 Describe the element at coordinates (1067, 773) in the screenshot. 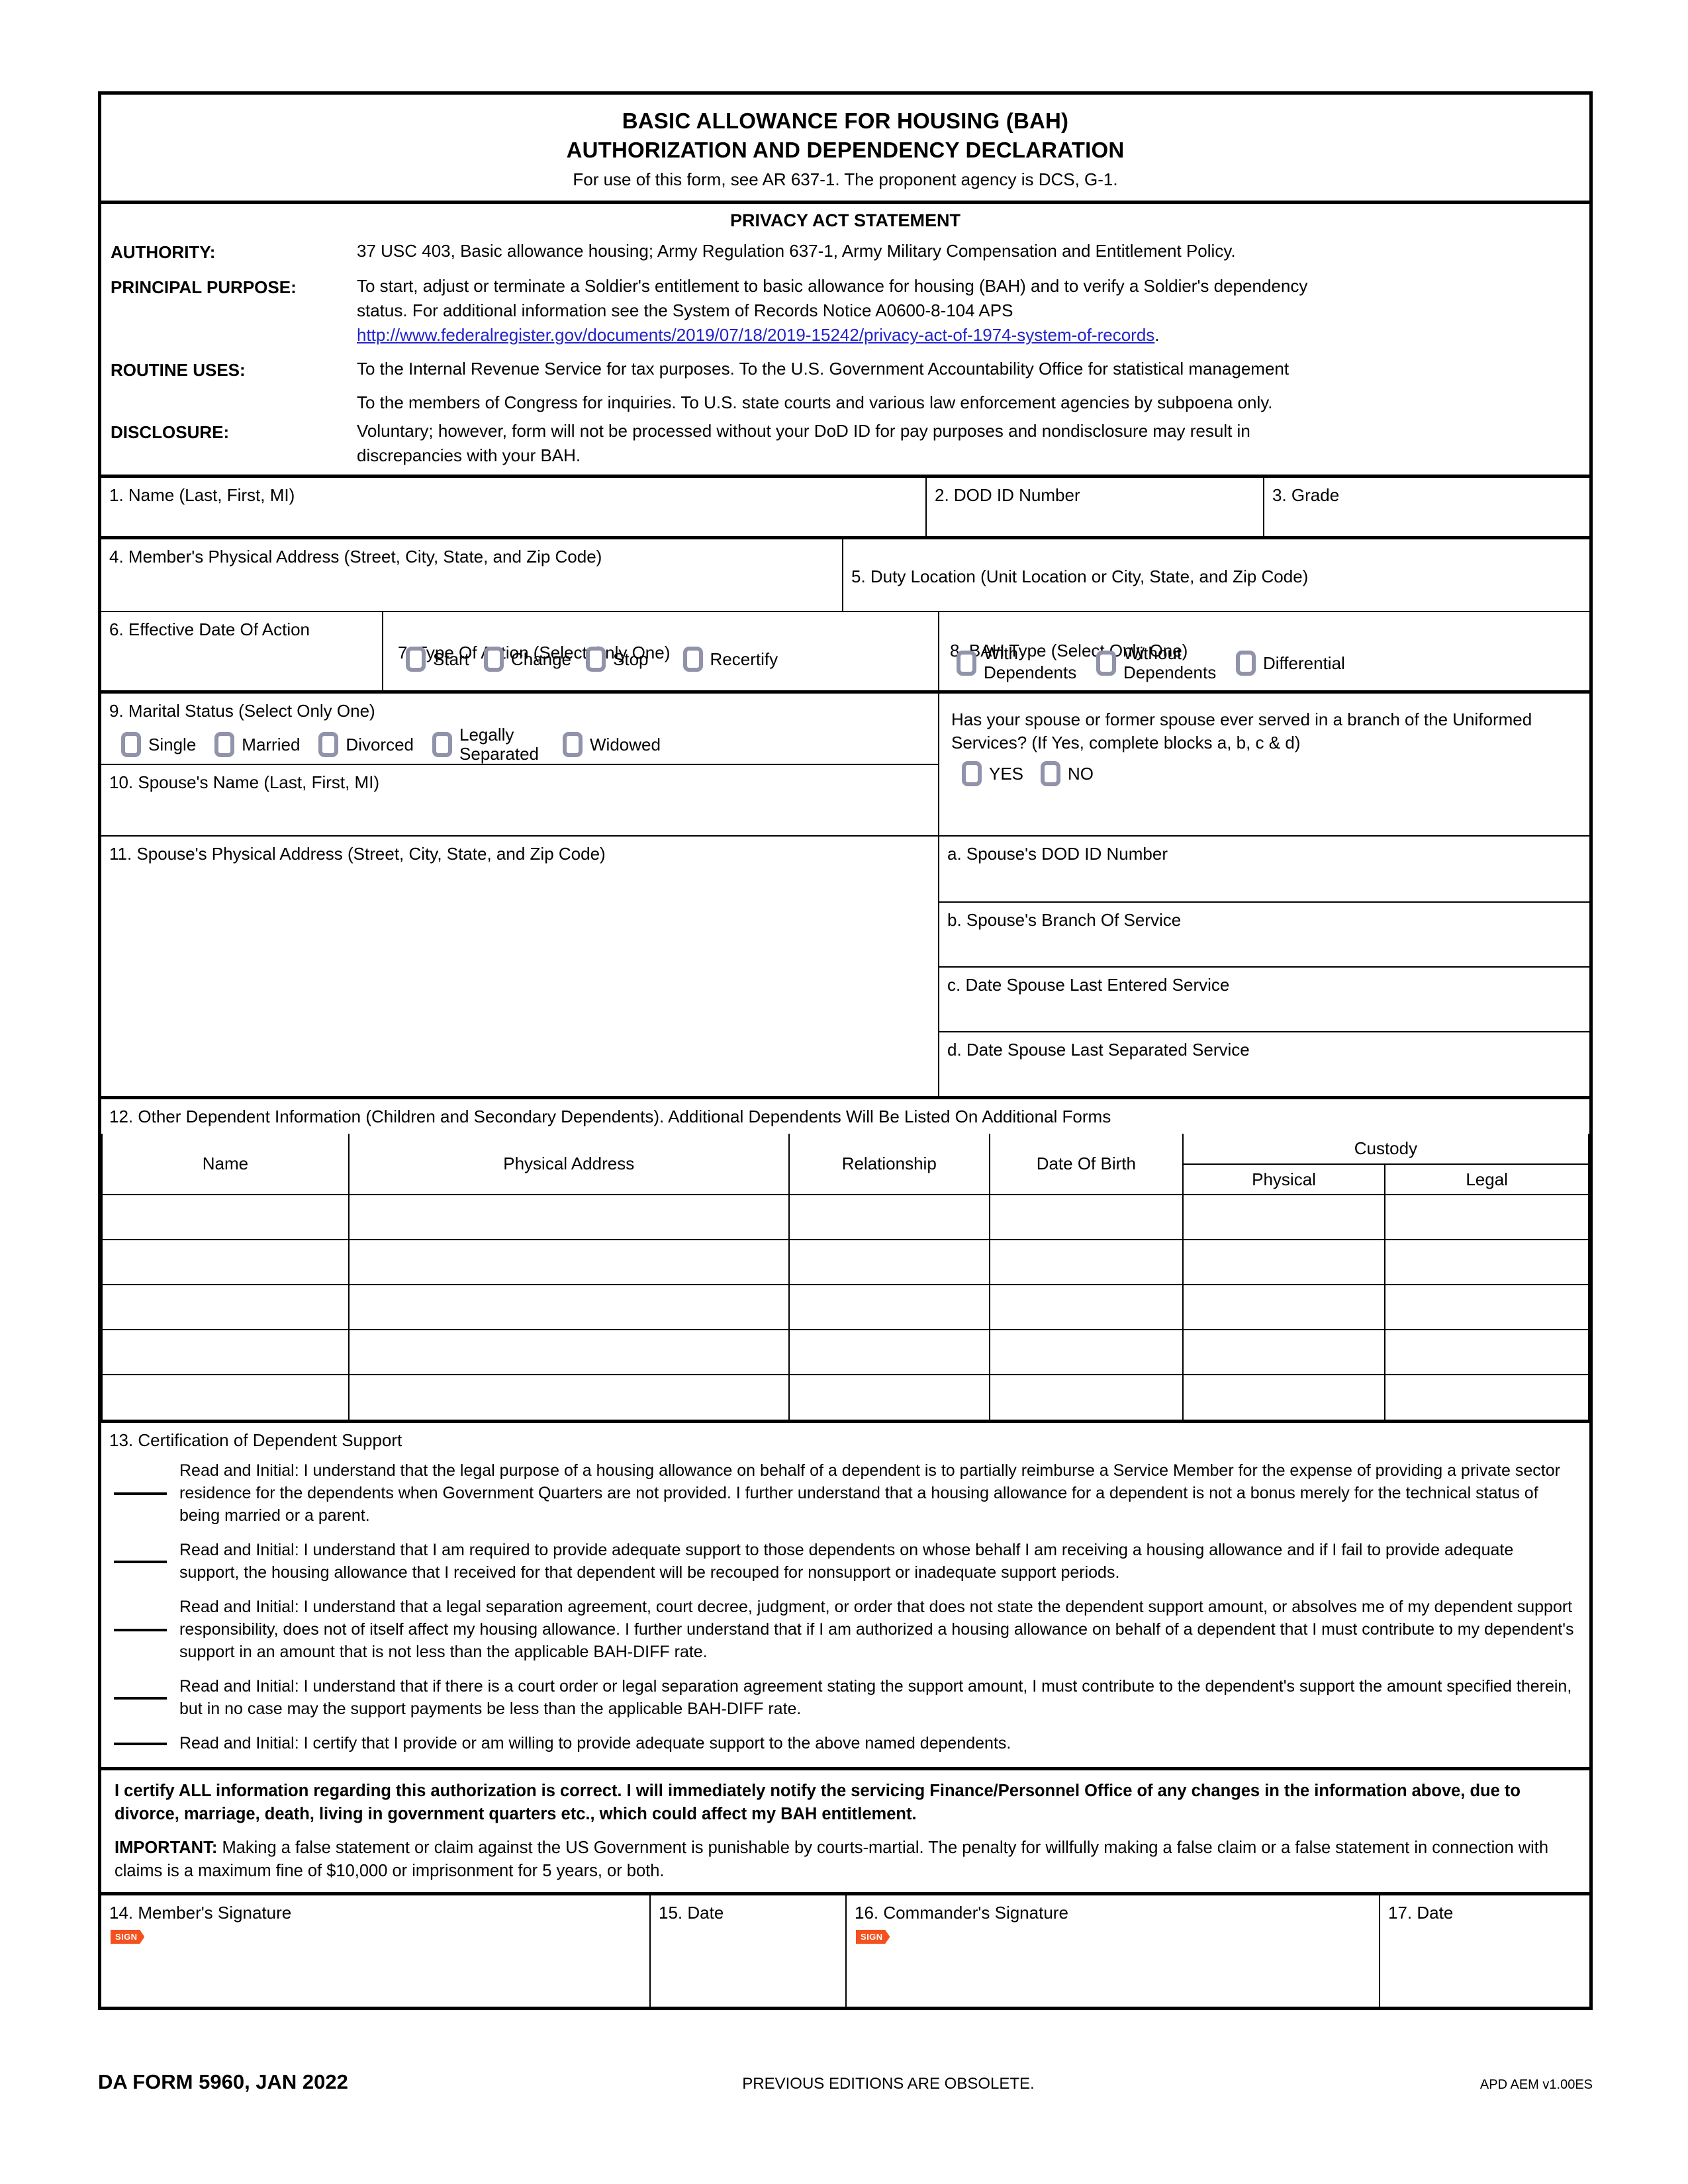

I see `checkbox-spouse-service-no: NO` at that location.